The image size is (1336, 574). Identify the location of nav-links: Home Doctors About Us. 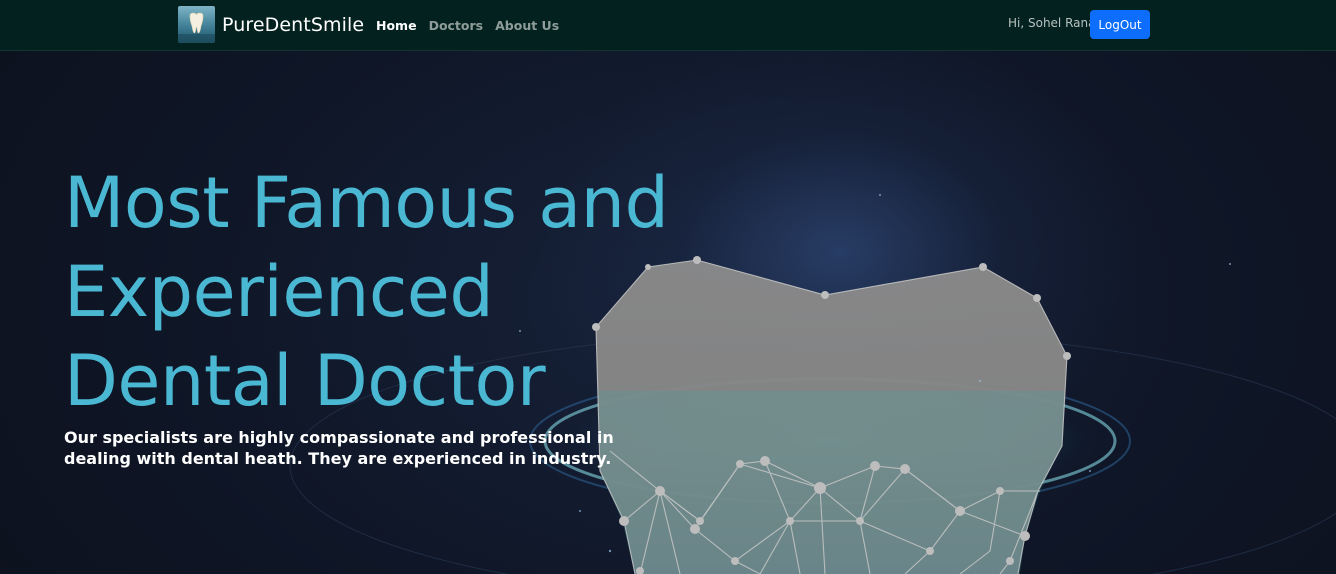
(467, 25).